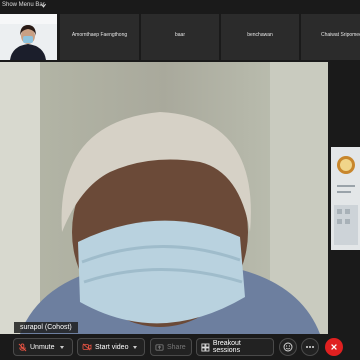 This screenshot has width=360, height=360. I want to click on participant-video, so click(28, 37).